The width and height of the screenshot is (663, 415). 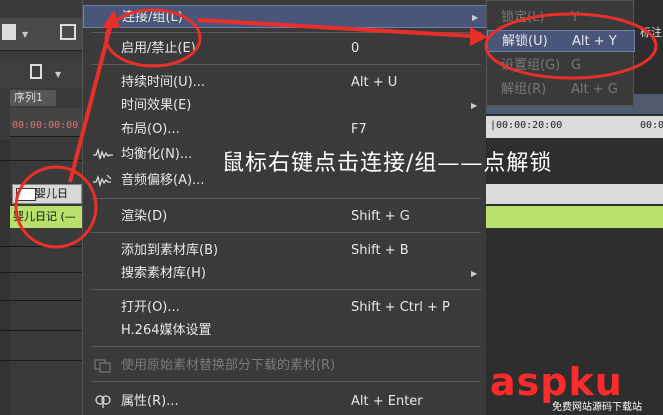 What do you see at coordinates (9, 32) in the screenshot?
I see `tool-icon` at bounding box center [9, 32].